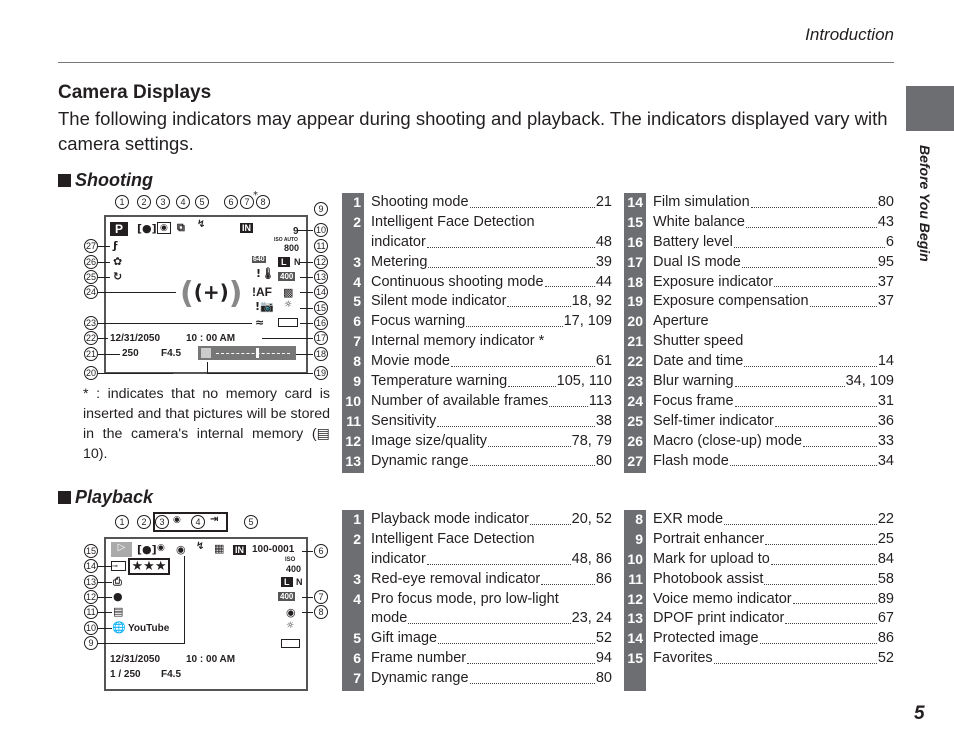  What do you see at coordinates (418, 321) in the screenshot?
I see `item-label: Focus warning` at bounding box center [418, 321].